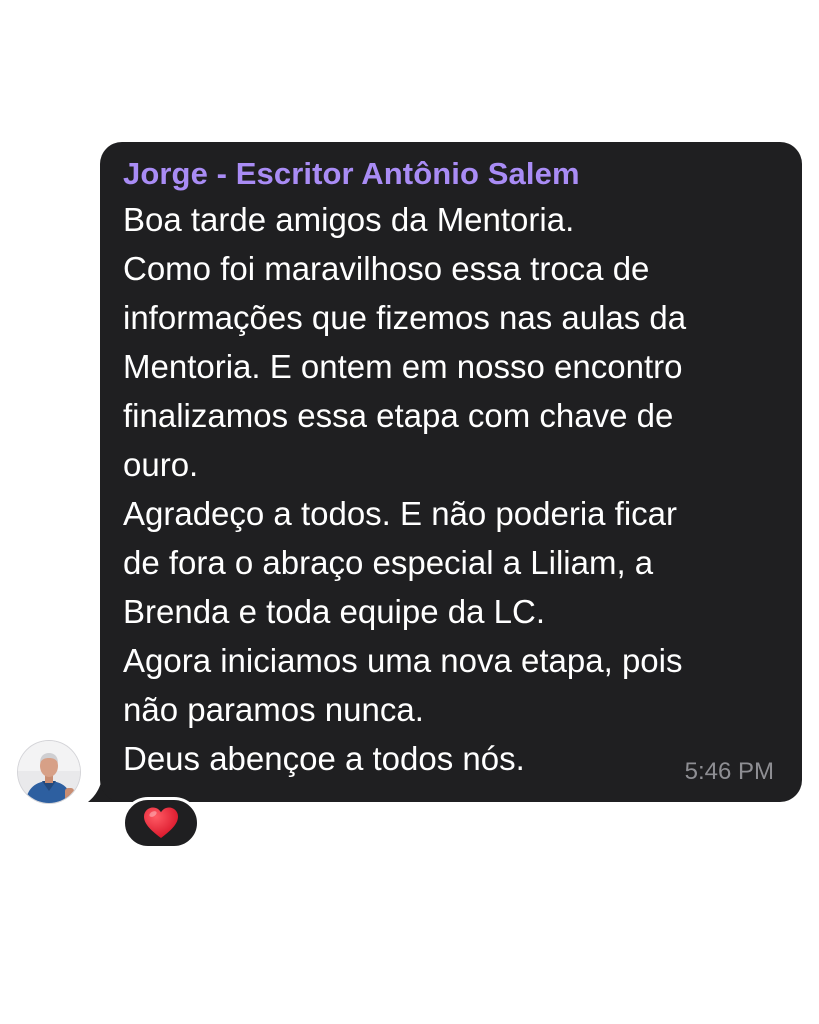  I want to click on message-line: finalizamos essa etapa com chave de, so click(398, 415).